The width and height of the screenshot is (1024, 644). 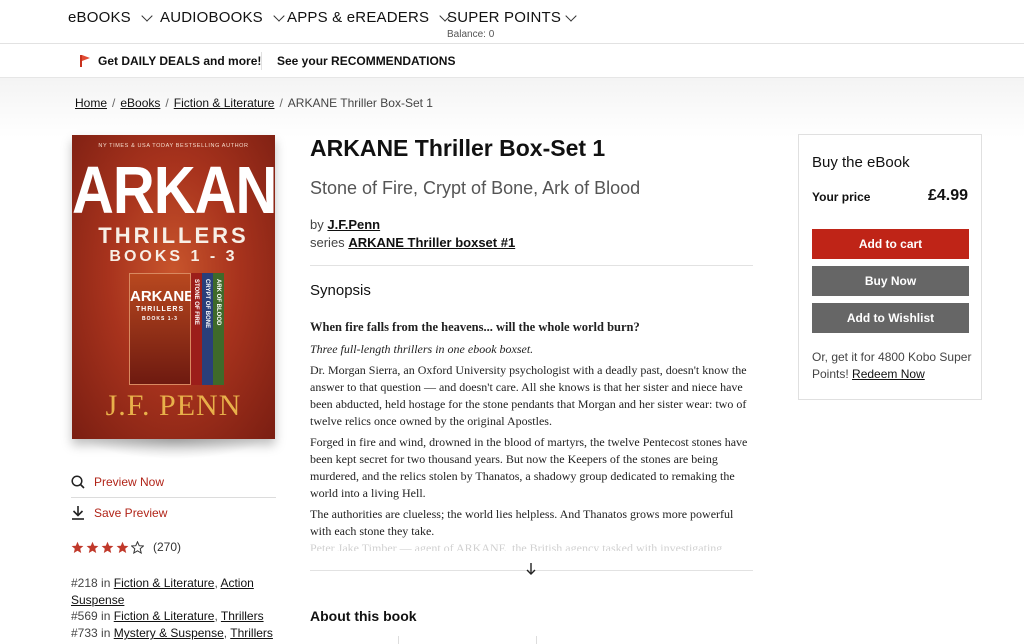 I want to click on nav-audiobooks: AUDIOBOOKS, so click(x=222, y=17).